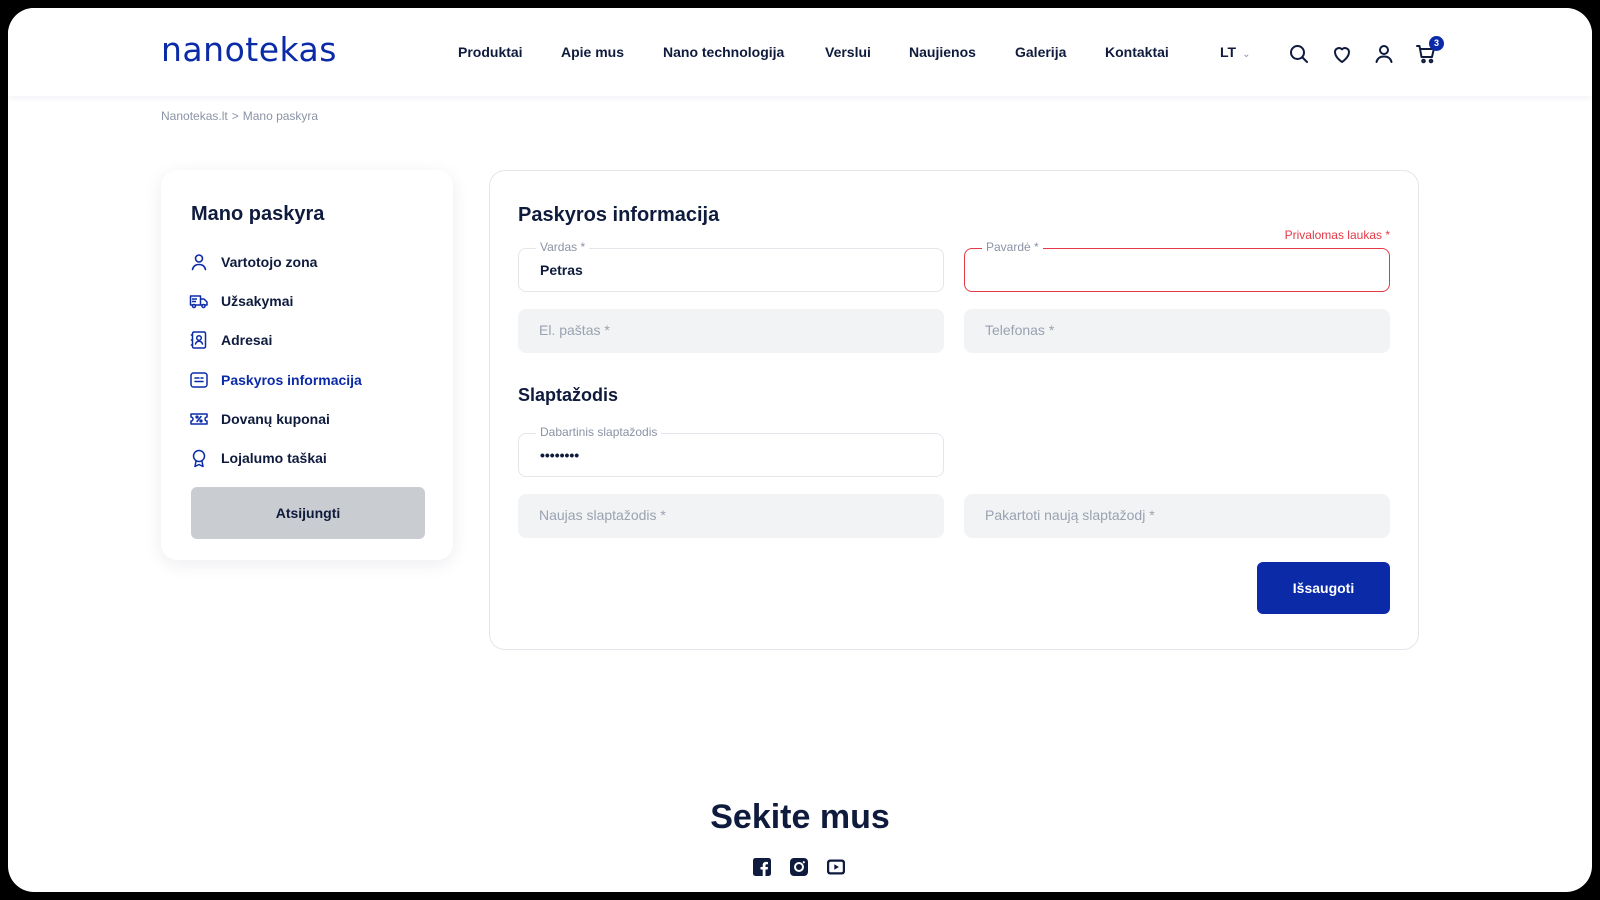 This screenshot has height=900, width=1600. Describe the element at coordinates (723, 52) in the screenshot. I see `nav-item-nano-technologija: Nano technologija` at that location.